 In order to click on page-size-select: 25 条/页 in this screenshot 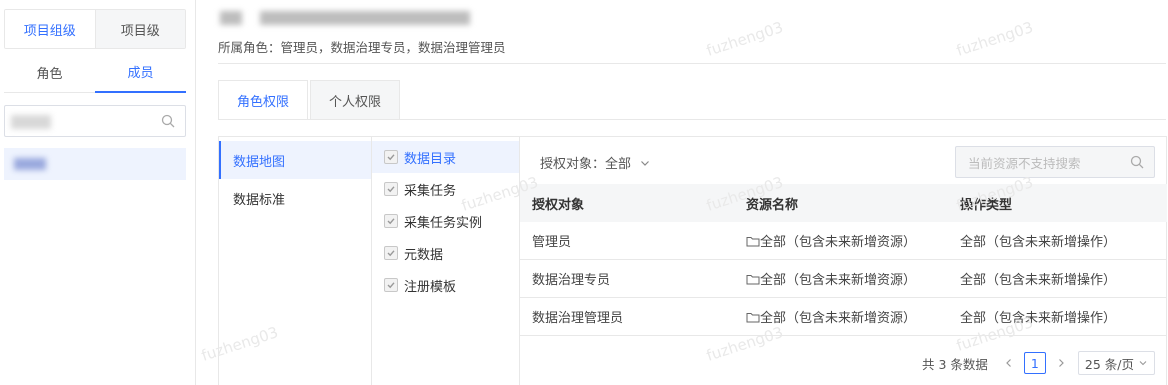, I will do `click(1116, 363)`.